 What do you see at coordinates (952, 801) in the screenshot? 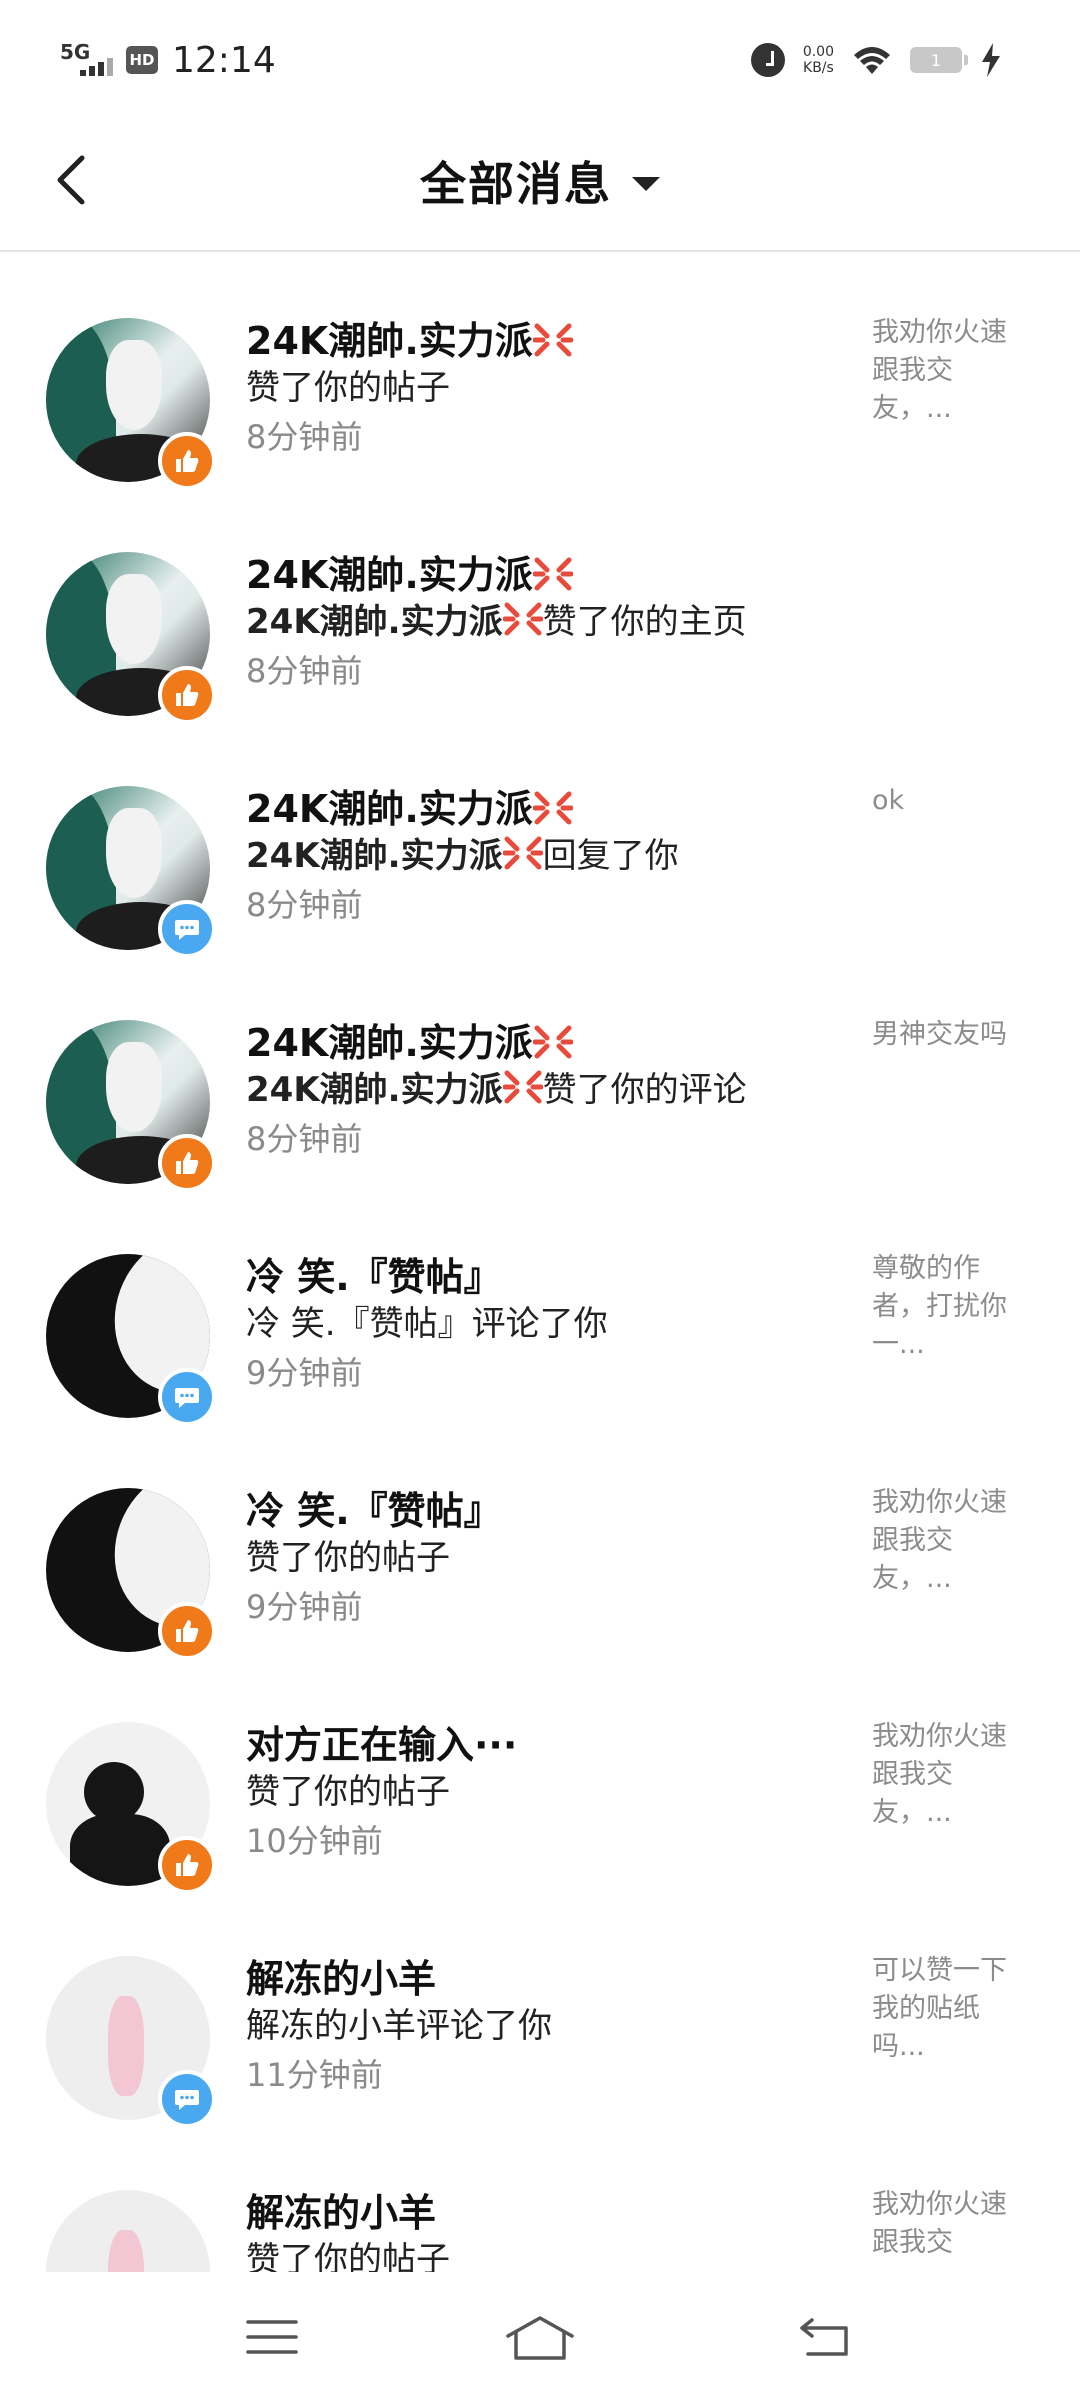
I see `content-preview: ok` at bounding box center [952, 801].